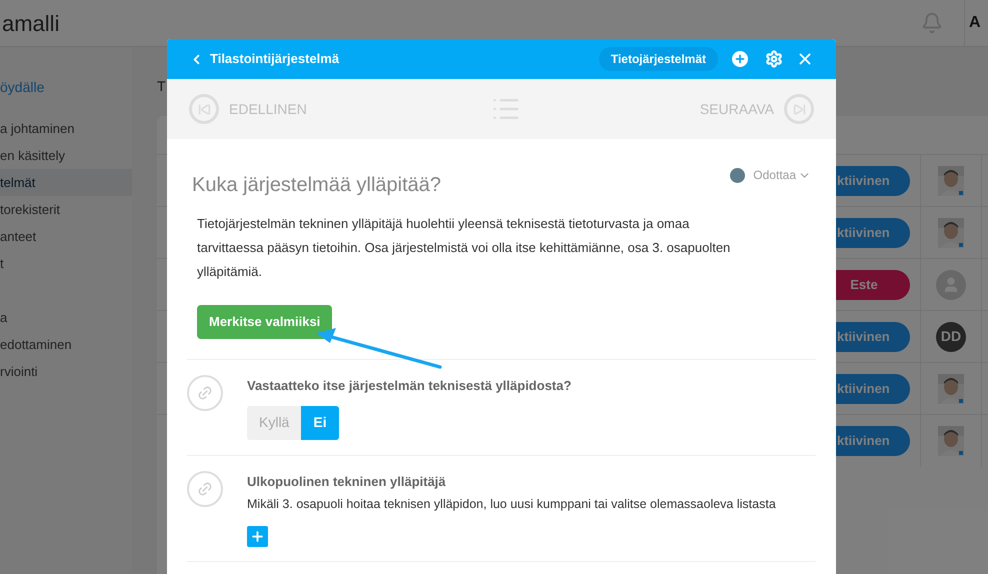  What do you see at coordinates (66, 236) in the screenshot?
I see `sidebar-item: anteet` at bounding box center [66, 236].